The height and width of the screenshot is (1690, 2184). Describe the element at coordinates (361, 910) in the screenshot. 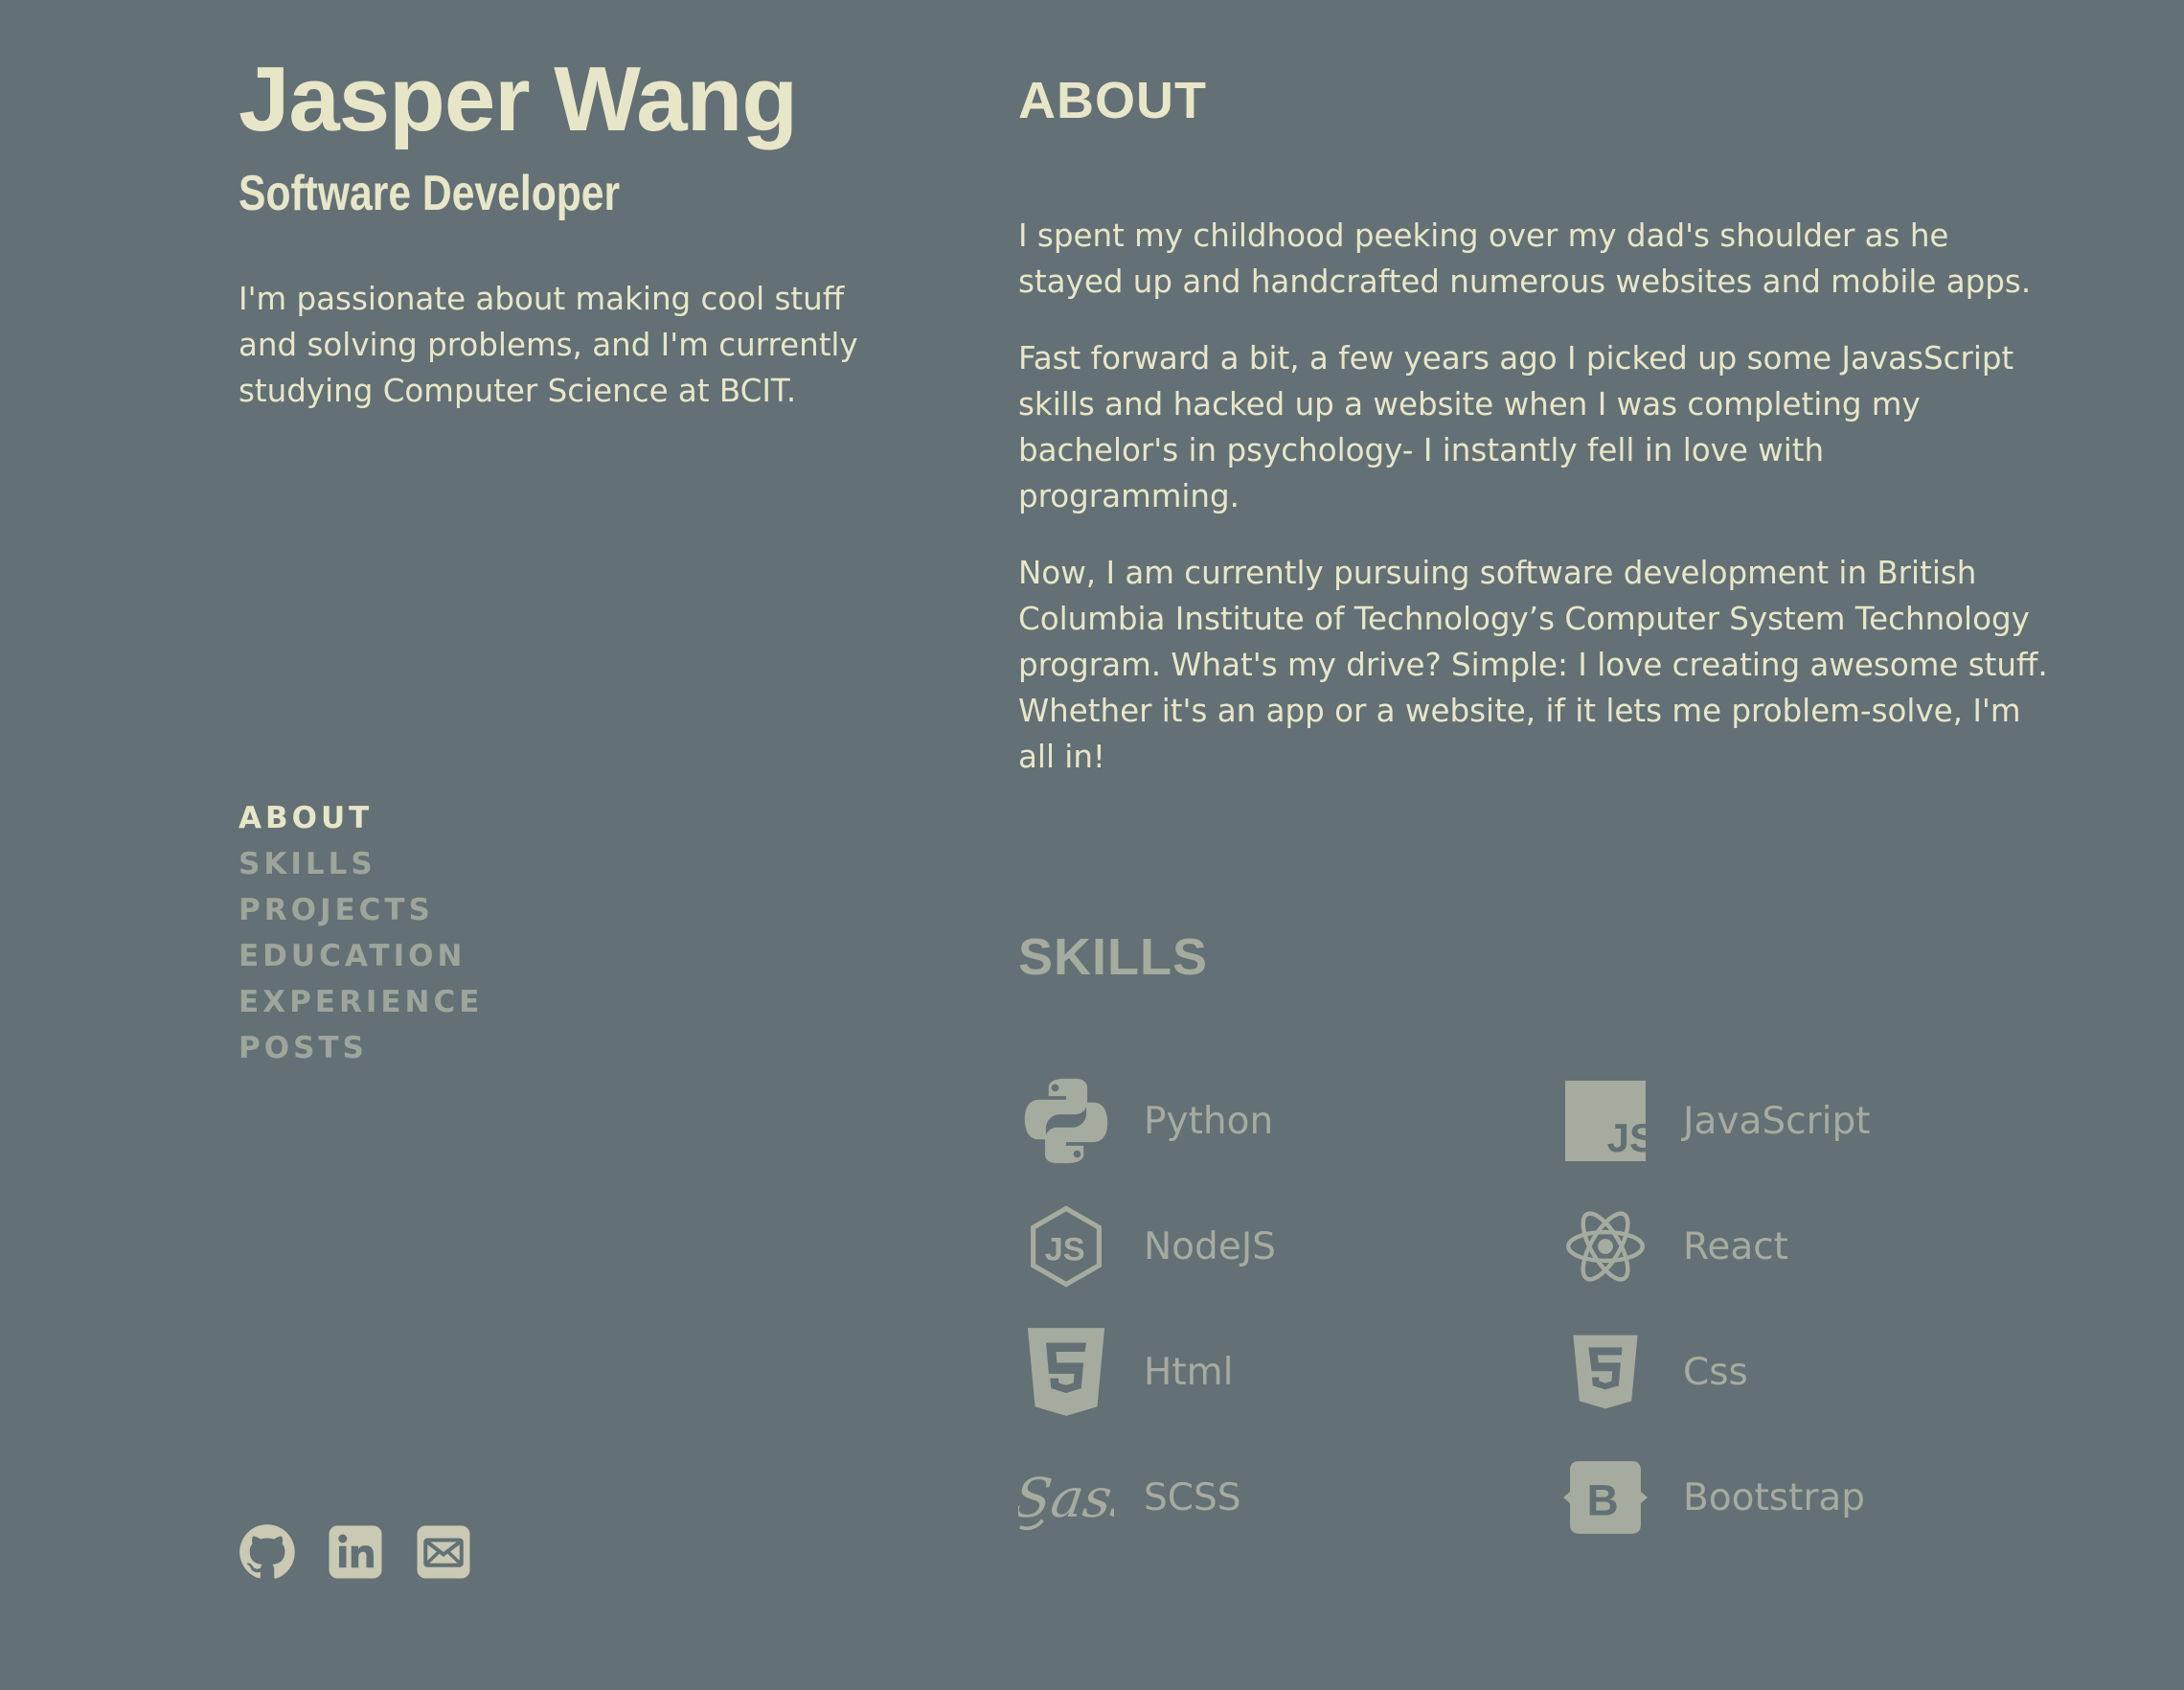

I see `nav-item-projects: PROJECTS` at that location.